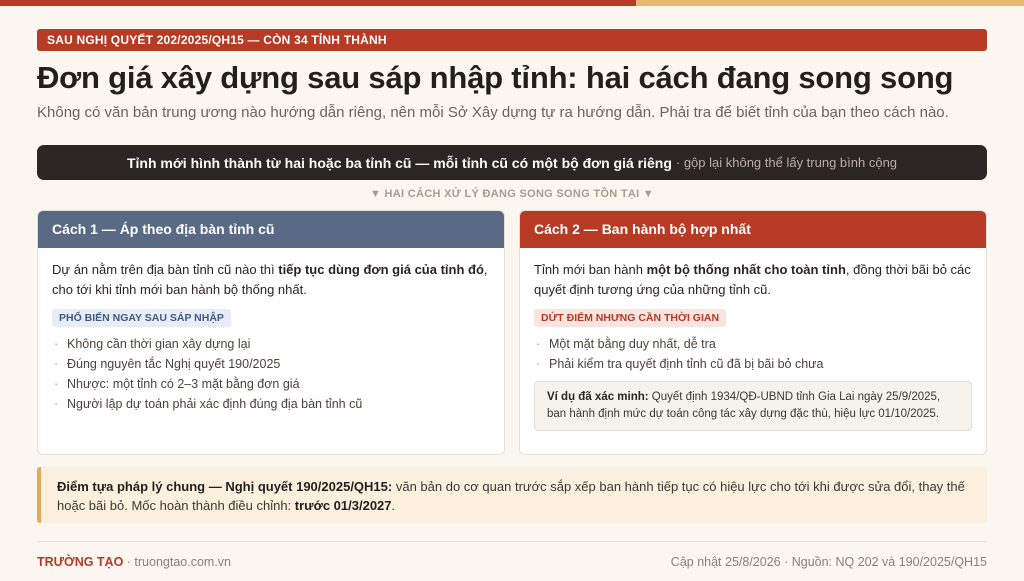  Describe the element at coordinates (80, 562) in the screenshot. I see `brand-logo-text: TRƯỜNG TẠO` at that location.